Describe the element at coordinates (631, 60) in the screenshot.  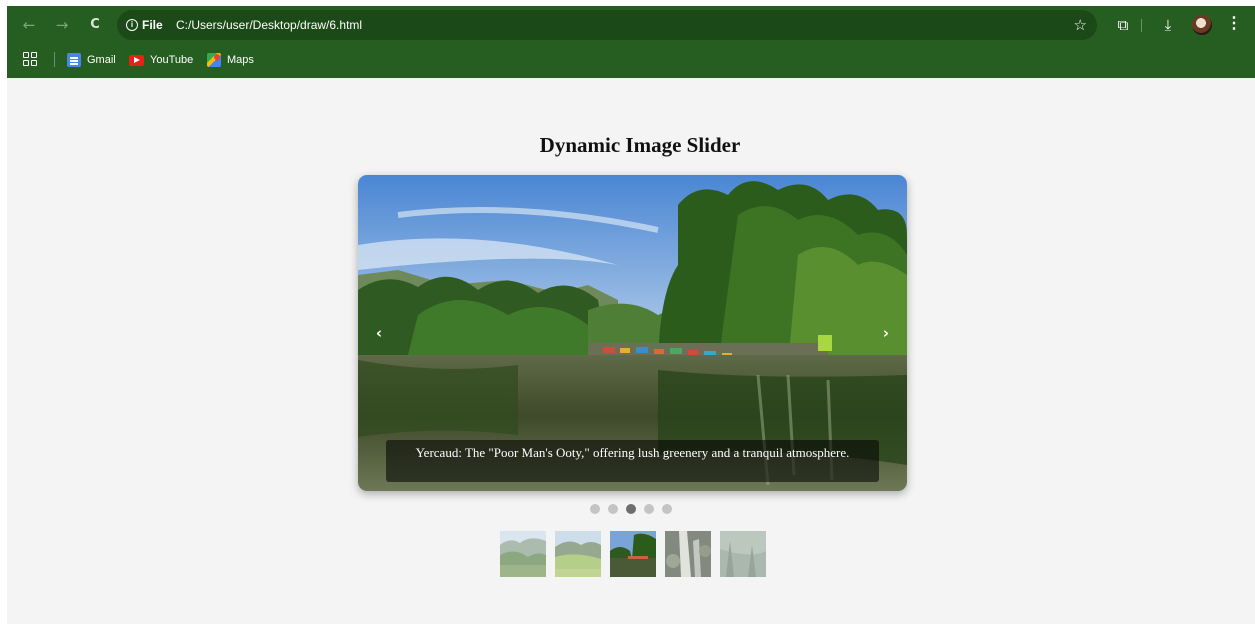
I see `bookmarks-bar: Gmail YouTube Maps` at that location.